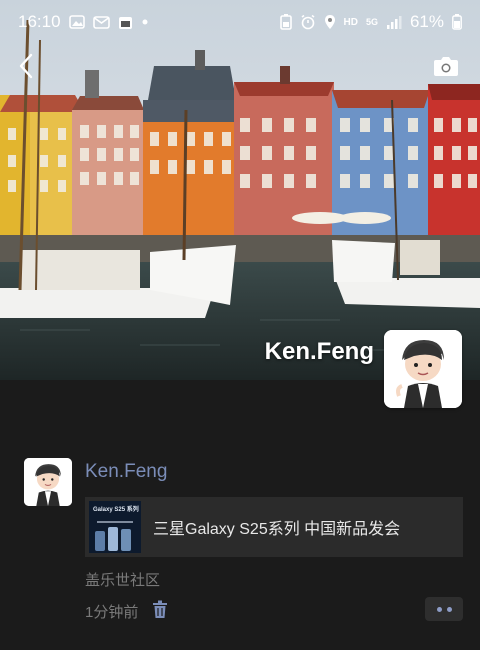 The image size is (480, 650). I want to click on profile-avatar, so click(423, 369).